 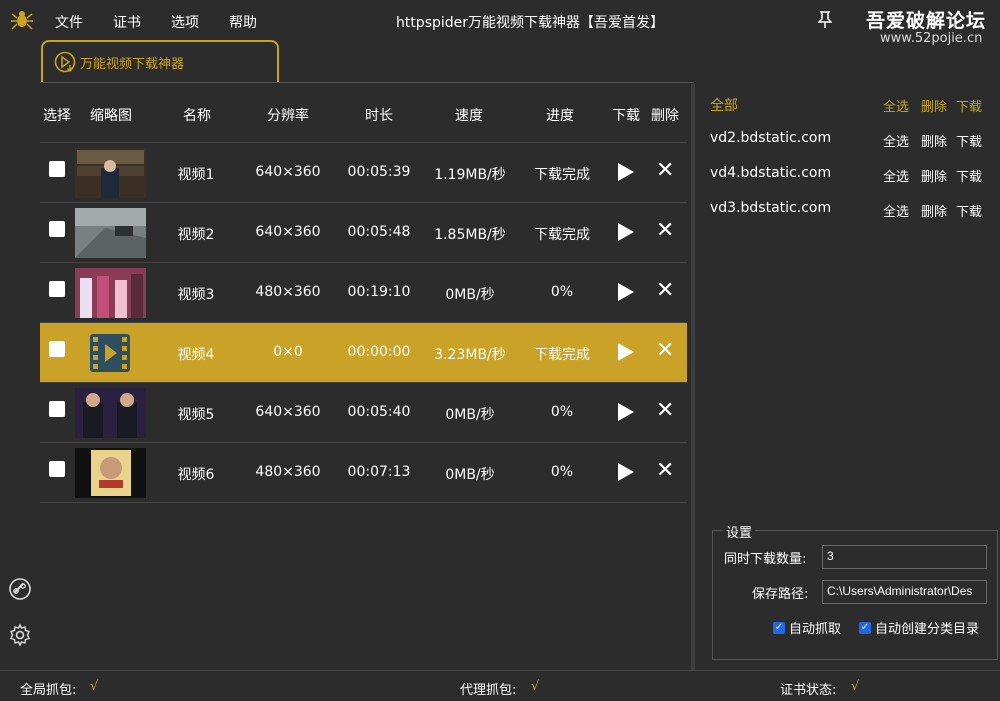 What do you see at coordinates (469, 116) in the screenshot?
I see `header-speed: 速度` at bounding box center [469, 116].